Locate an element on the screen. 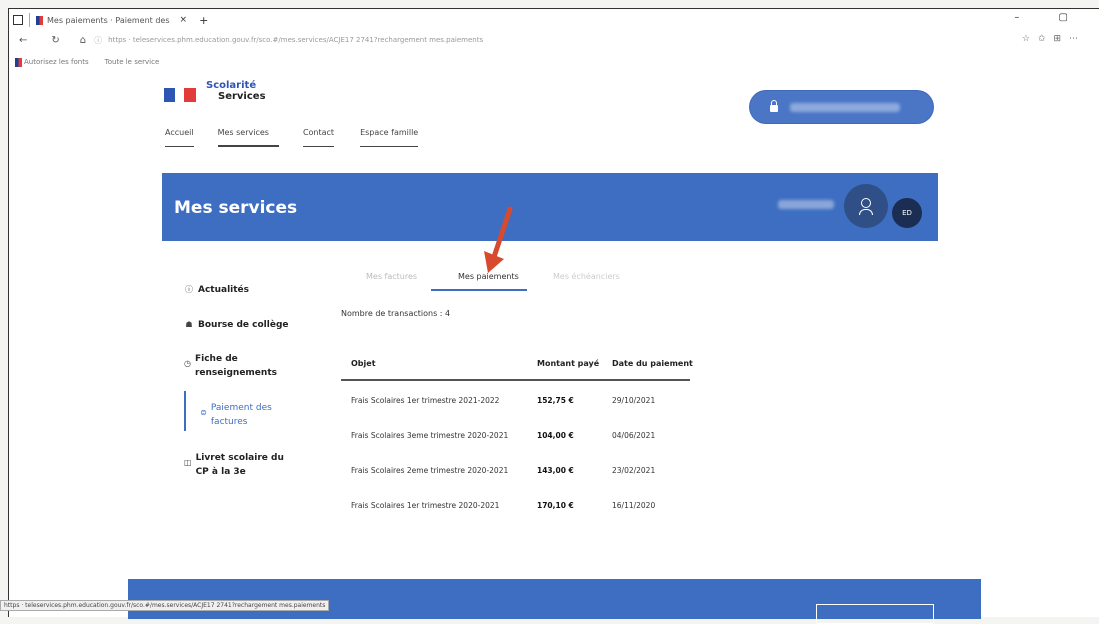 This screenshot has height=624, width=1099. form-icon: ◷ is located at coordinates (187, 363).